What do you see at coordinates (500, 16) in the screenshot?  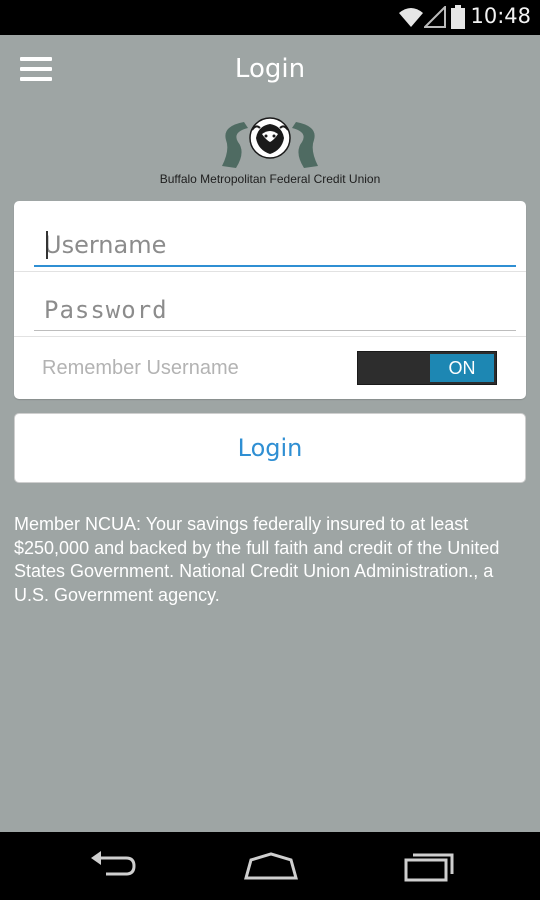 I see `status-time: 10:48` at bounding box center [500, 16].